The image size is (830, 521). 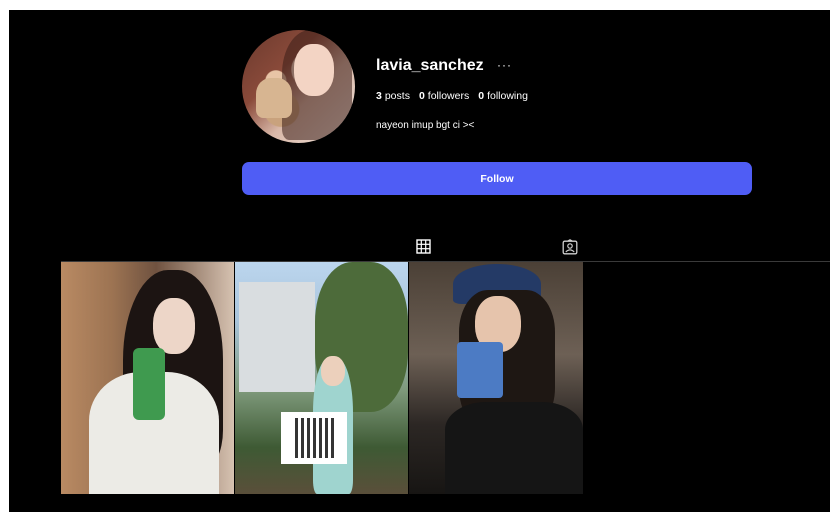 I want to click on post-2-building-shape, so click(x=277, y=337).